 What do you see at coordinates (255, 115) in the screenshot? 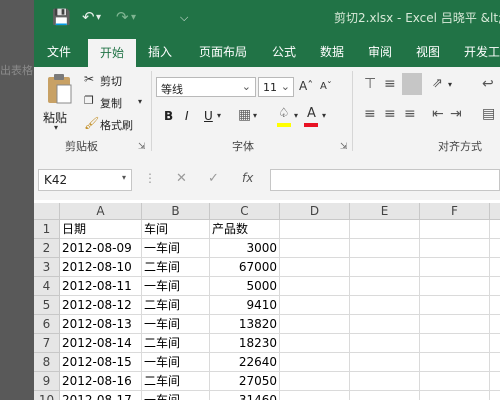
I see `borders-dropdown-icon: ▾` at bounding box center [255, 115].